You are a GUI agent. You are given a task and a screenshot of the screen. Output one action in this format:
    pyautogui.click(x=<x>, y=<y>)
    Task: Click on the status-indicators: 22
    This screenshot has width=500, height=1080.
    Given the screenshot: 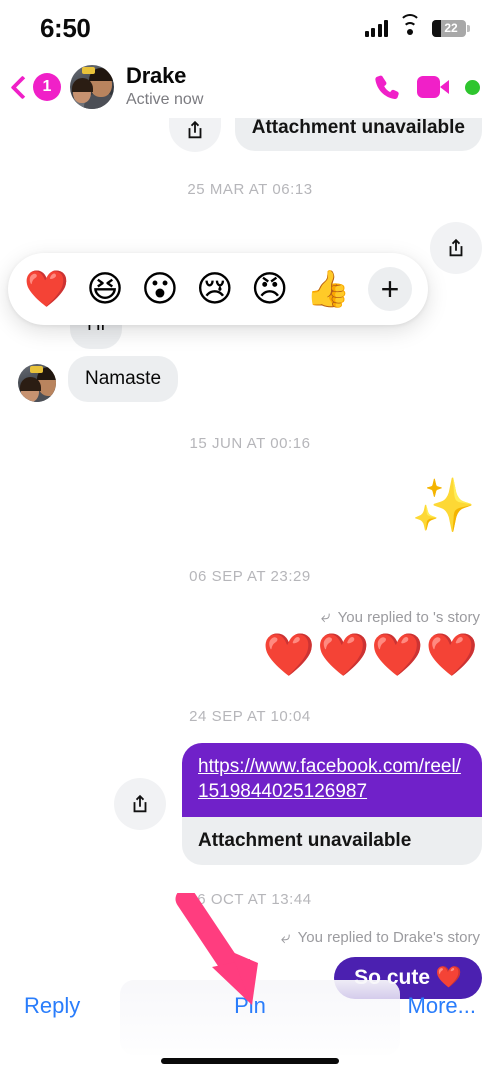 What is the action you would take?
    pyautogui.click(x=417, y=25)
    